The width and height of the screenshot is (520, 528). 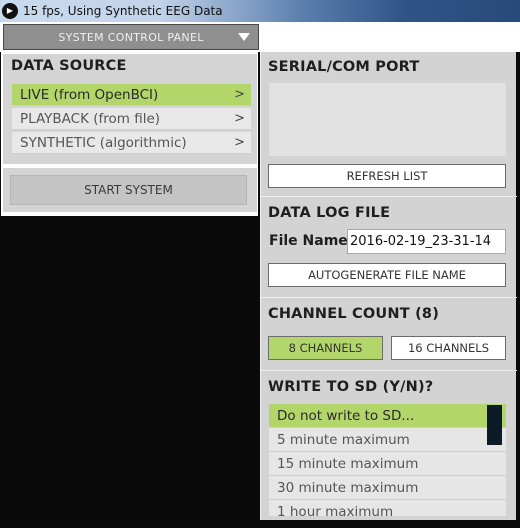 What do you see at coordinates (494, 425) in the screenshot?
I see `sd-list-scrollbar` at bounding box center [494, 425].